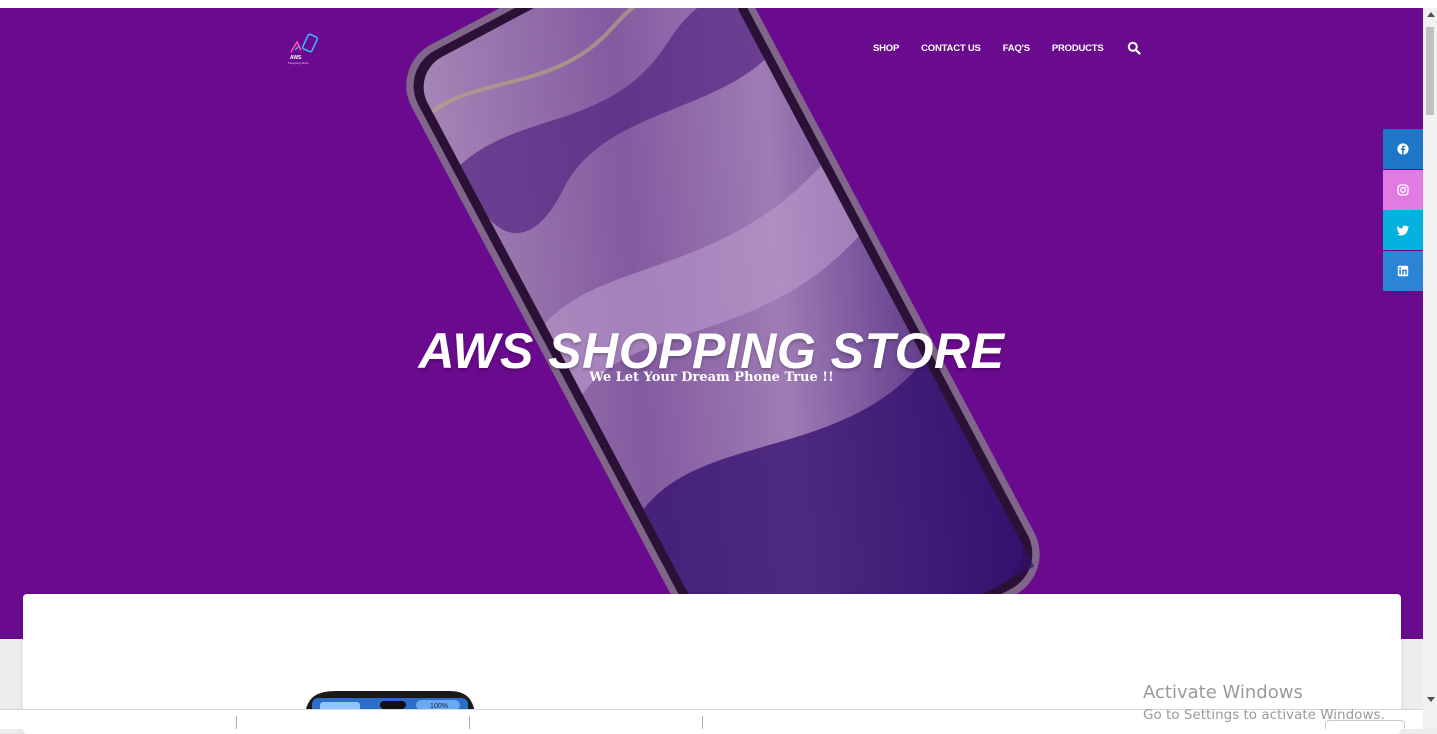 This screenshot has height=734, width=1437. I want to click on twitter-icon, so click(1403, 230).